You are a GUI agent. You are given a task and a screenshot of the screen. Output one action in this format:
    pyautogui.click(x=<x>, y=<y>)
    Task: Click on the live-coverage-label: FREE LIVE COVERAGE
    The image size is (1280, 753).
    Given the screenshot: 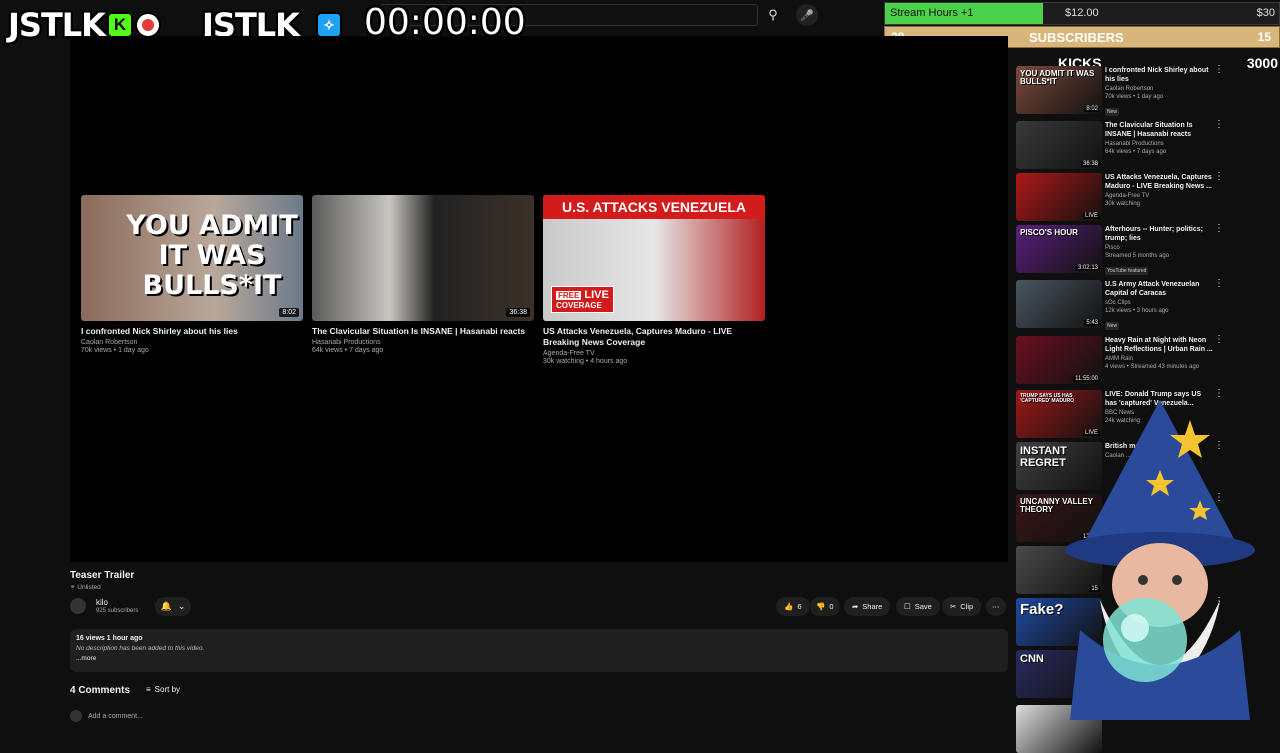 What is the action you would take?
    pyautogui.click(x=582, y=299)
    